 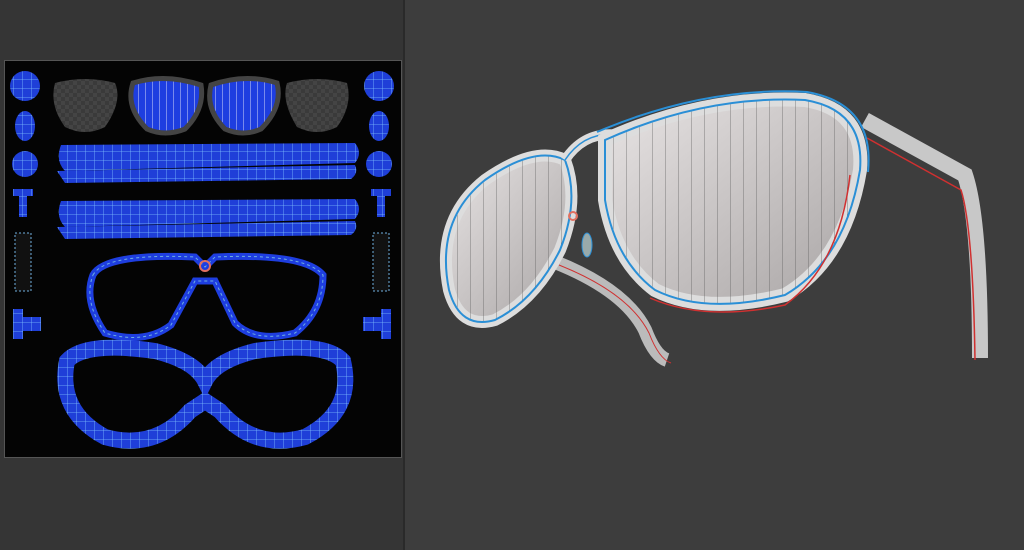 What do you see at coordinates (205, 394) in the screenshot?
I see `uv-frame-back-island` at bounding box center [205, 394].